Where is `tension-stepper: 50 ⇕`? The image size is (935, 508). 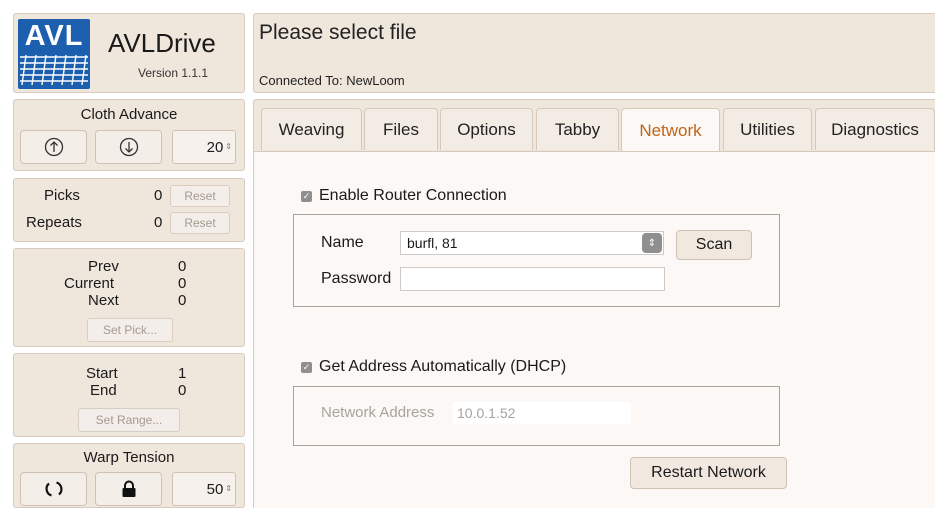 tension-stepper: 50 ⇕ is located at coordinates (204, 489).